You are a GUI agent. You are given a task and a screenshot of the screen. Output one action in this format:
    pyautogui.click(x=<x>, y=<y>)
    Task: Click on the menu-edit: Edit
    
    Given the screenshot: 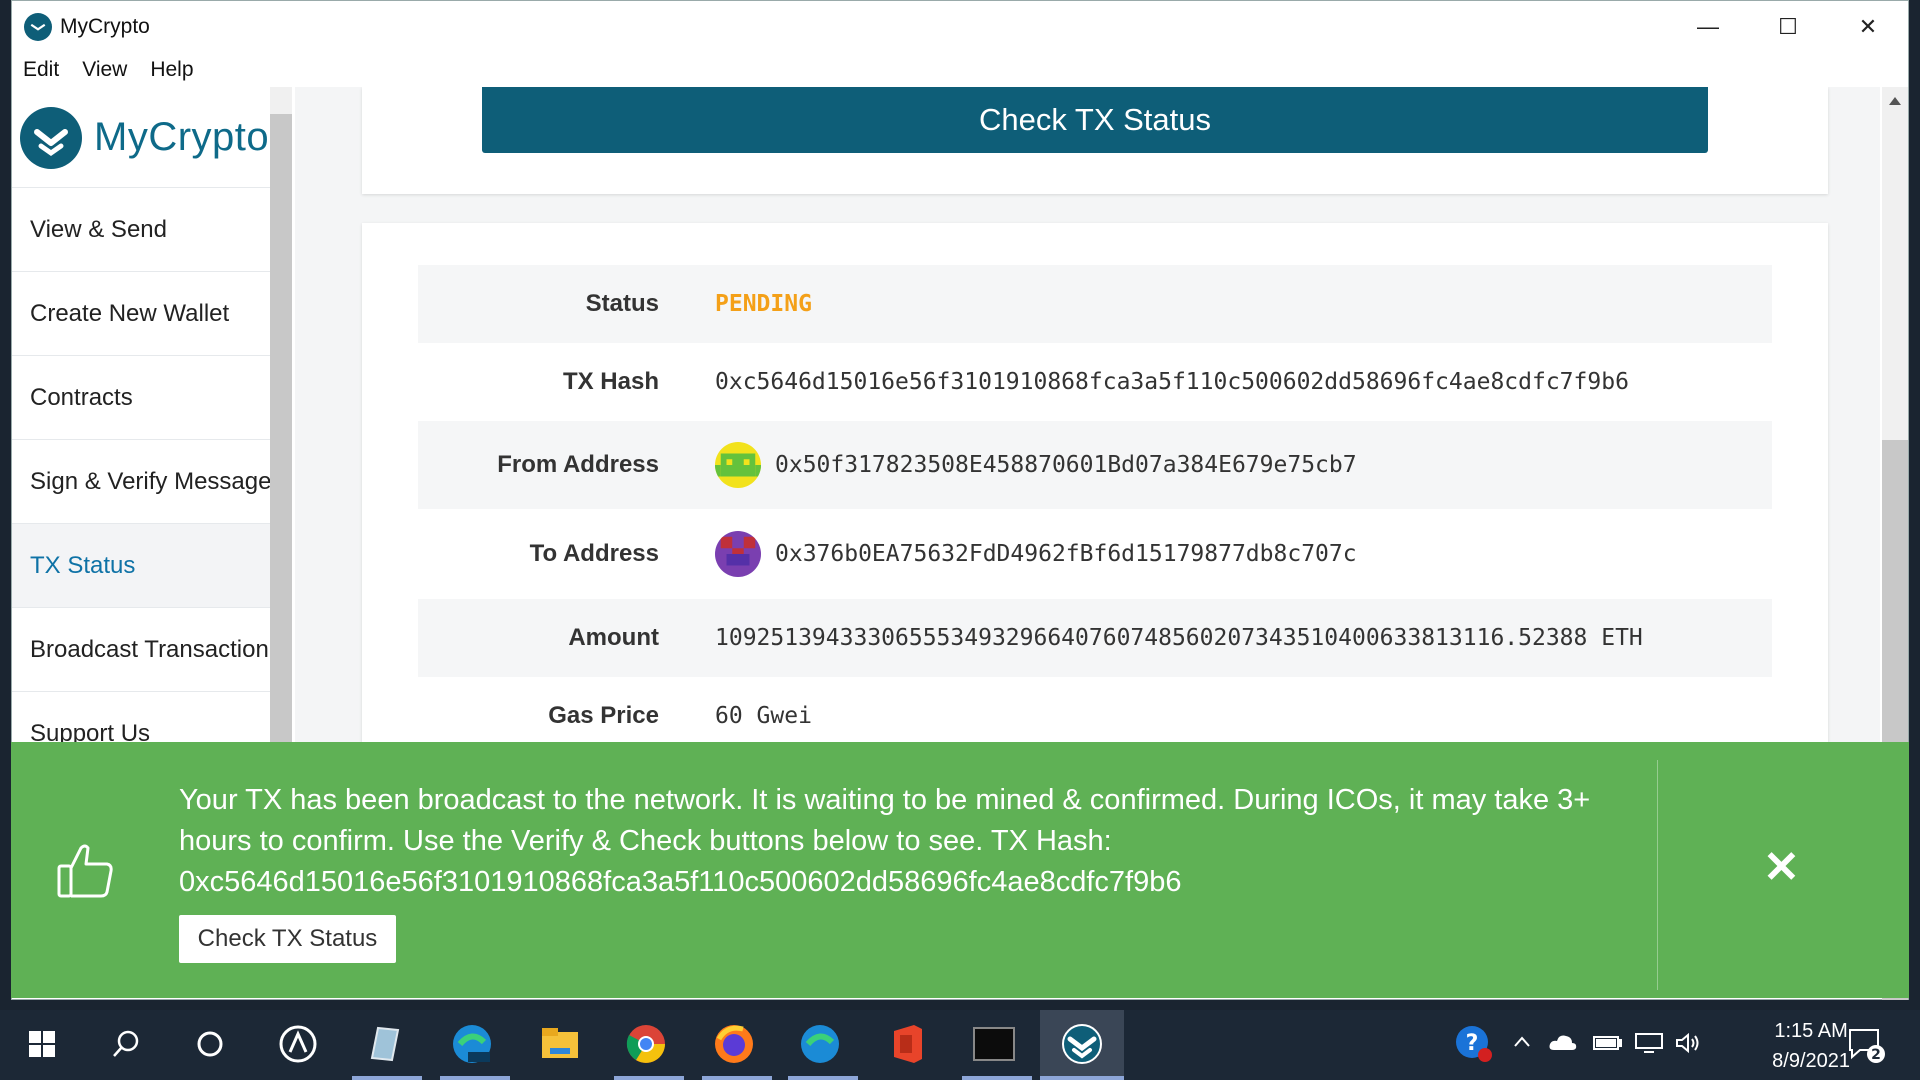 What is the action you would take?
    pyautogui.click(x=41, y=70)
    